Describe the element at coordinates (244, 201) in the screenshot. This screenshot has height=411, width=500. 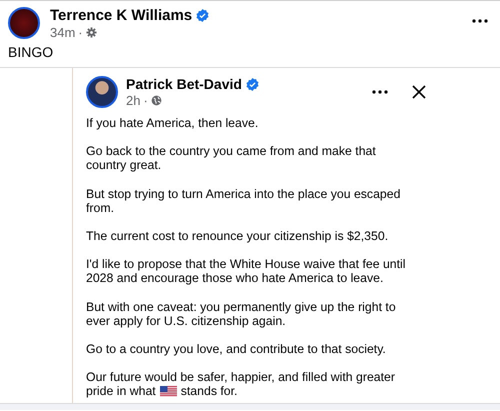
I see `post-paragraph: But stop trying to turn America into the place you escaped from.` at that location.